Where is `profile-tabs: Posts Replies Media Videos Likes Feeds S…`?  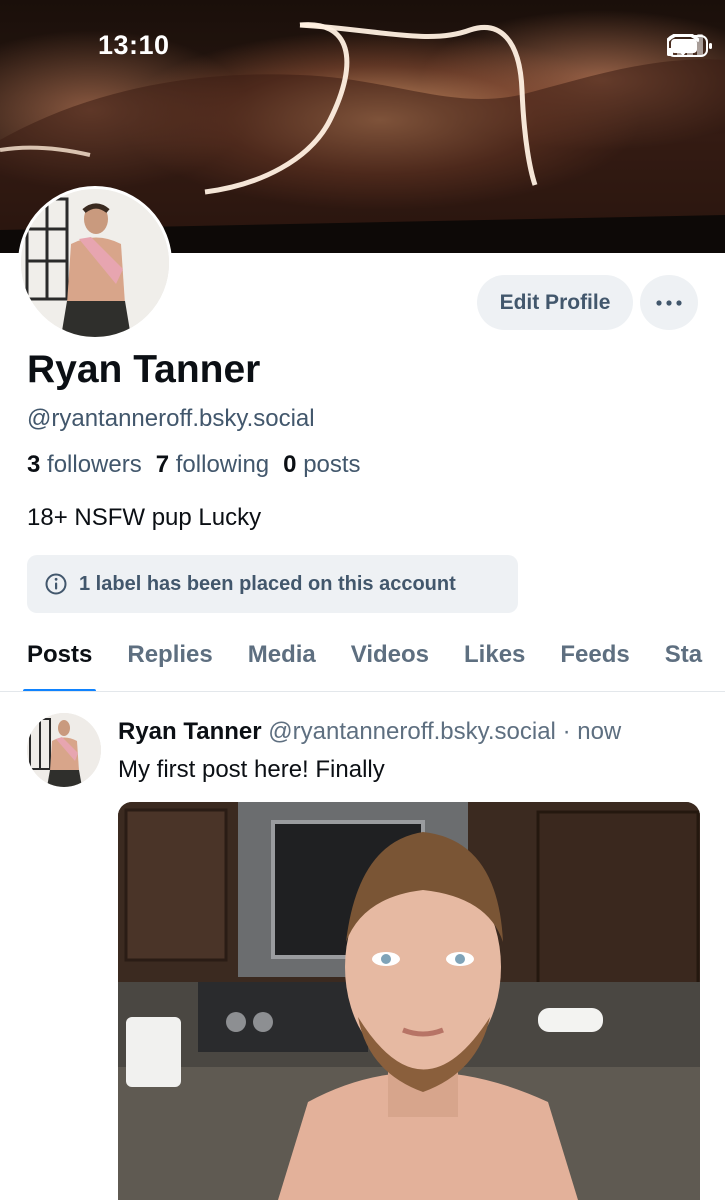 profile-tabs: Posts Replies Media Videos Likes Feeds S… is located at coordinates (362, 660).